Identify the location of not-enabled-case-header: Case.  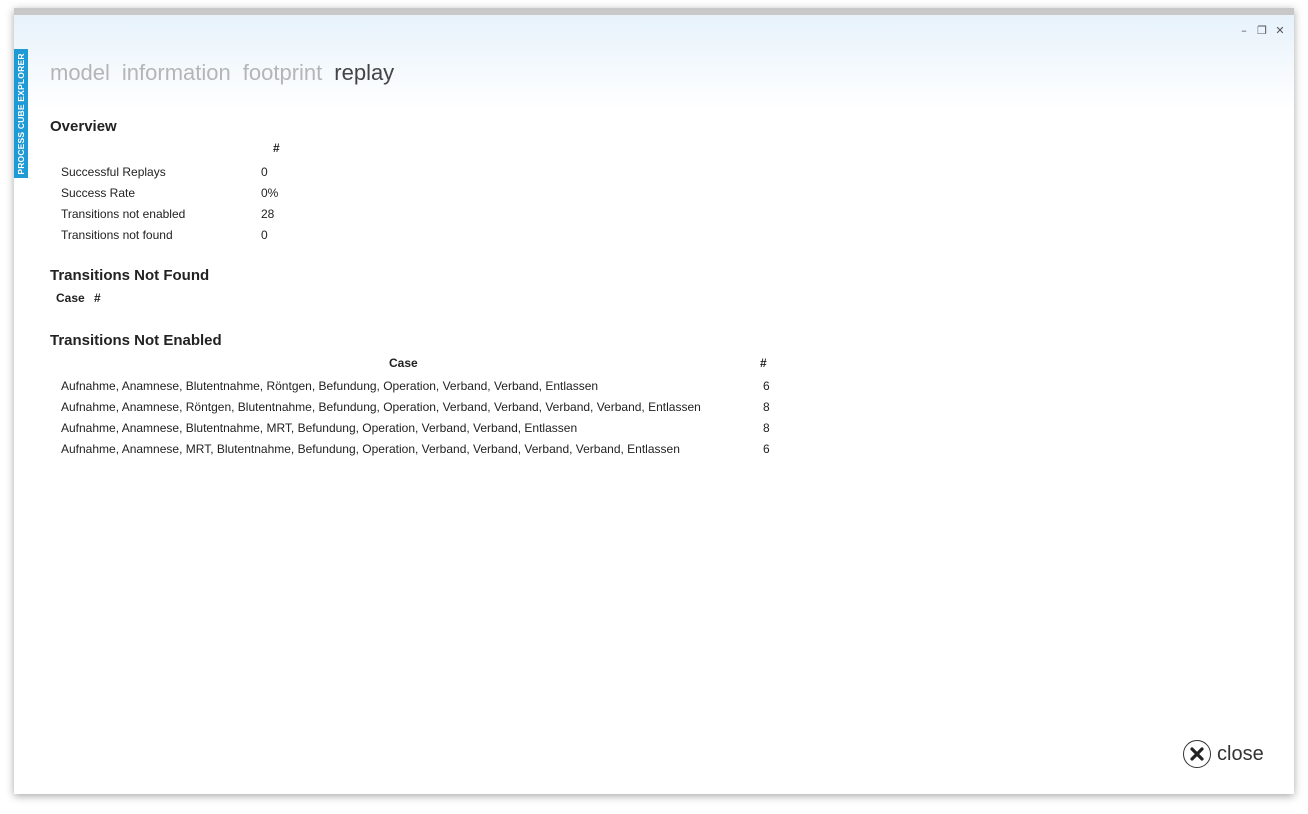
(403, 363).